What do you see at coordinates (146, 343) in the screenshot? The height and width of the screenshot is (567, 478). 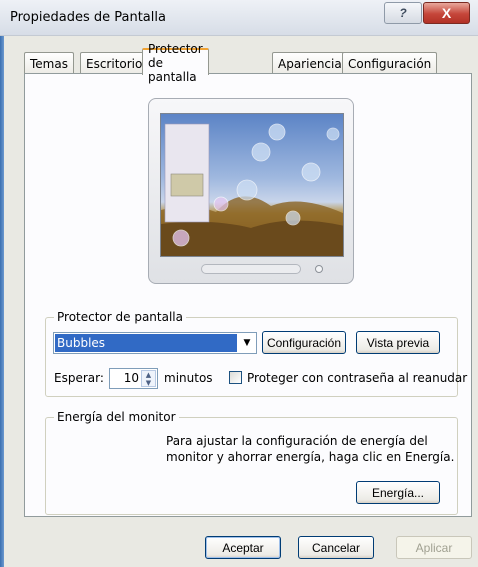 I see `screensaver-selected-value: Bubbles` at bounding box center [146, 343].